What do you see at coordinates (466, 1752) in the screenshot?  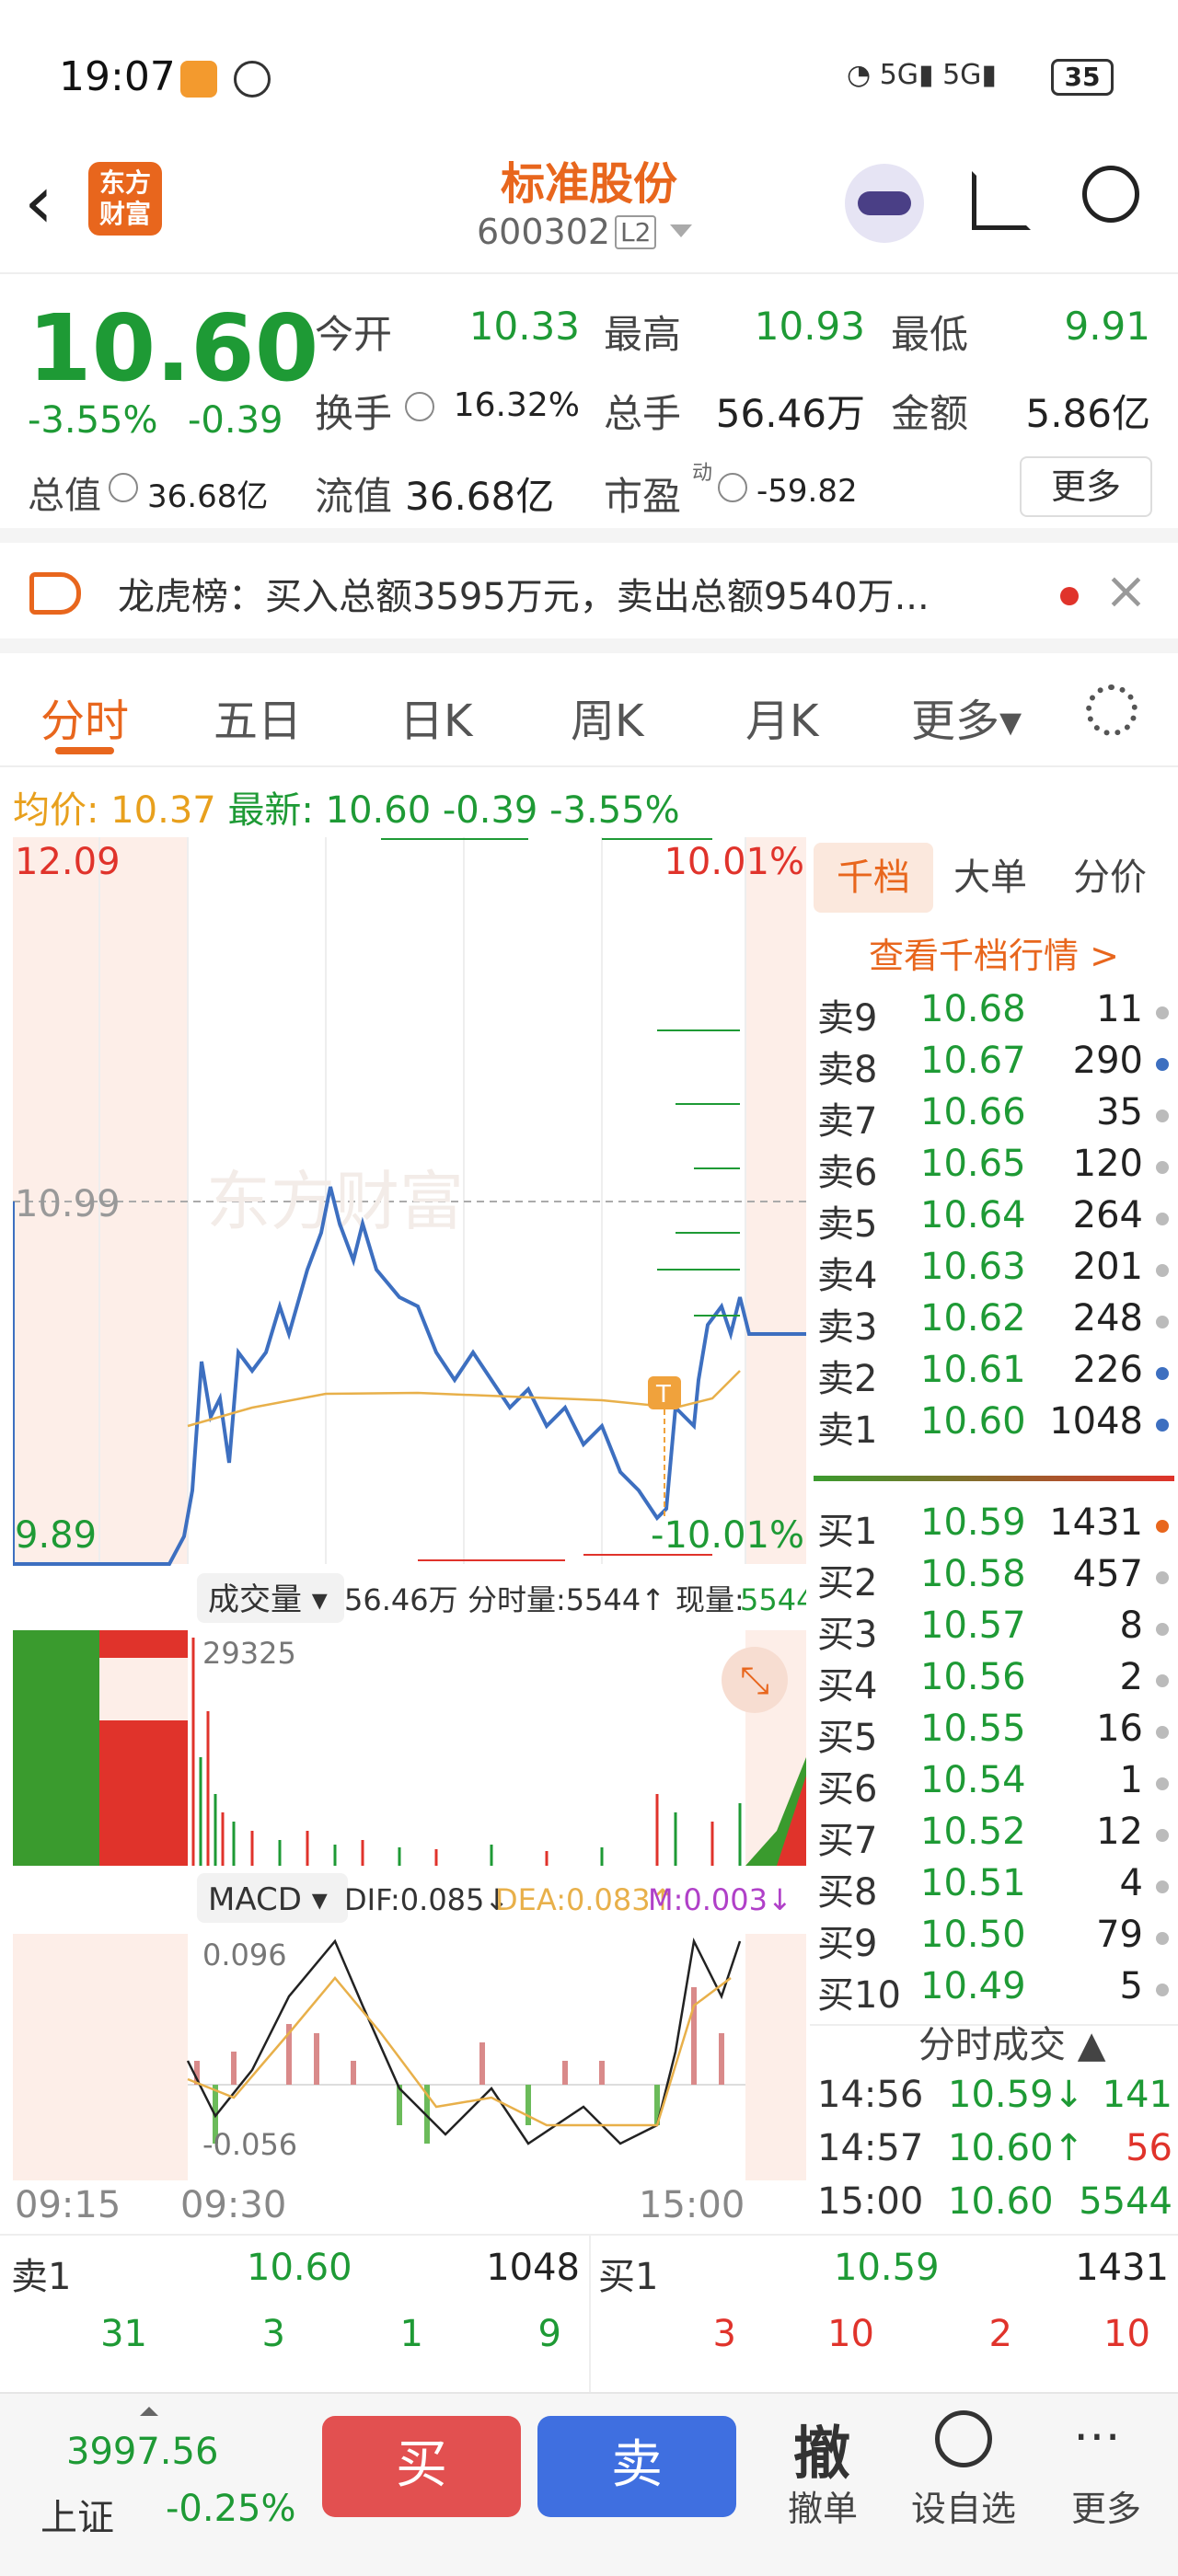 I see `volume-bars` at bounding box center [466, 1752].